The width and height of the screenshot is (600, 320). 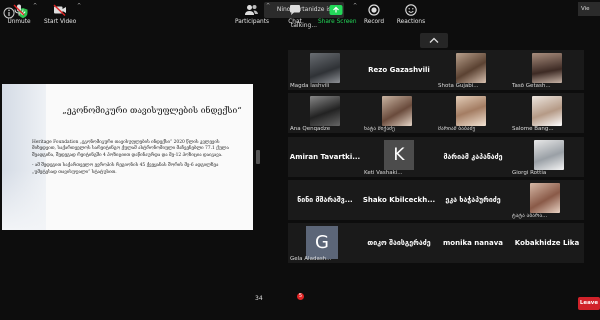 I want to click on reactions-button: Reactions, so click(x=411, y=16).